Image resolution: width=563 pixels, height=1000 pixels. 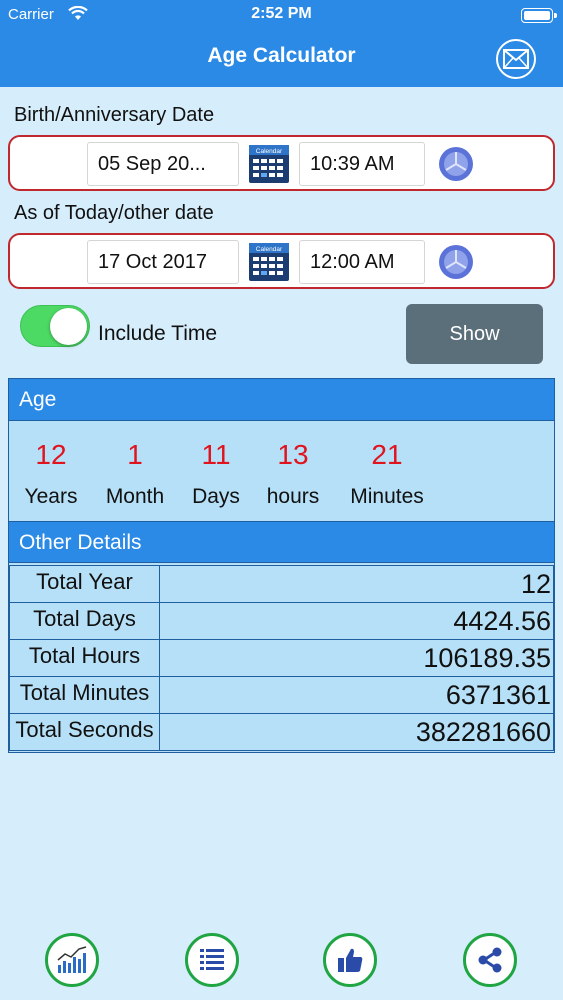 What do you see at coordinates (55, 326) in the screenshot?
I see `include-time-toggle` at bounding box center [55, 326].